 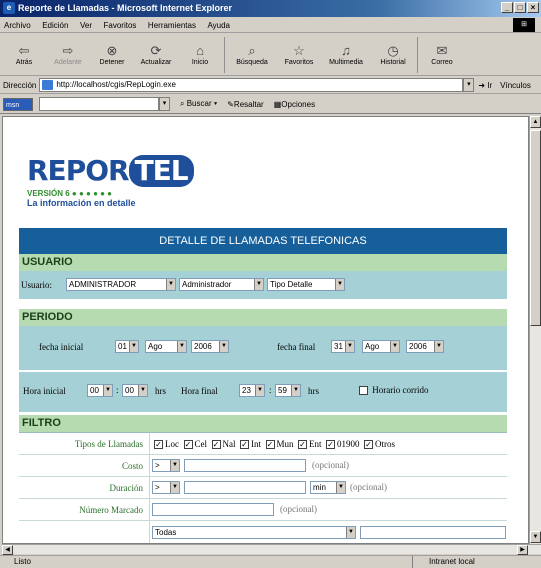 I want to click on forward-button: ⇨ Adelante, so click(x=68, y=54).